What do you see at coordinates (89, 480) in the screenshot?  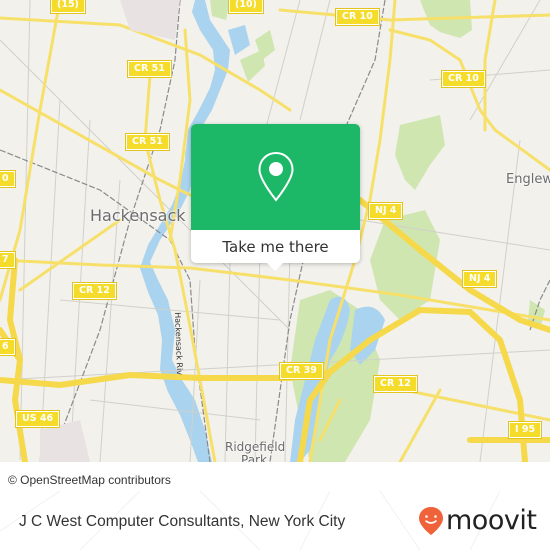 I see `map-attribution: © OpenStreetMap contributors` at bounding box center [89, 480].